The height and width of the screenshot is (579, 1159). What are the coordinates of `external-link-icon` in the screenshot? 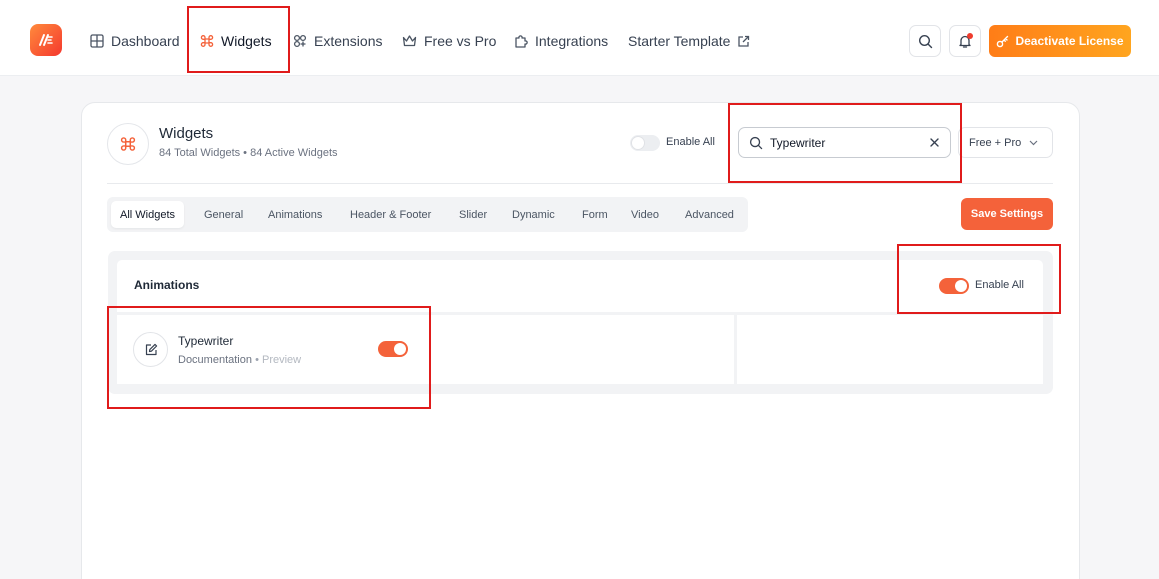 It's located at (744, 41).